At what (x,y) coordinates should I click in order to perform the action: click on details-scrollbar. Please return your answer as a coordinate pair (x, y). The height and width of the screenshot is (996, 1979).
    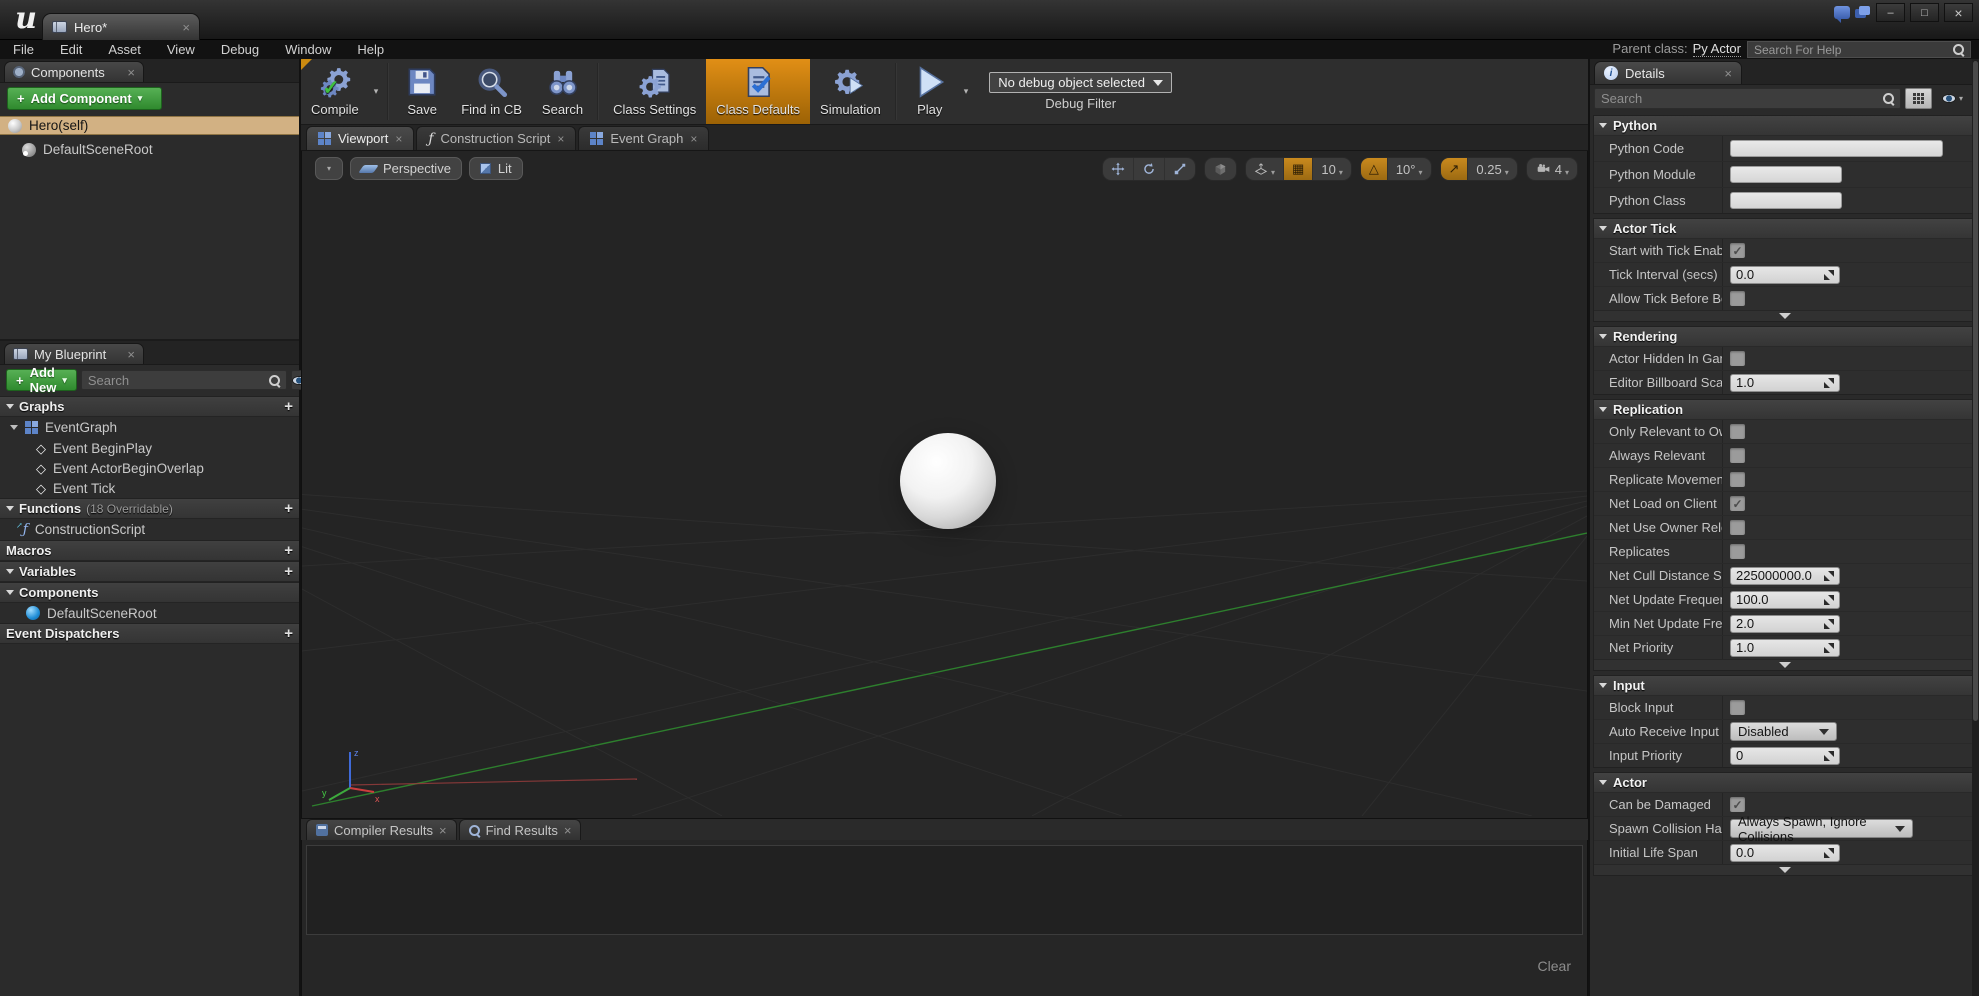
    Looking at the image, I should click on (1975, 527).